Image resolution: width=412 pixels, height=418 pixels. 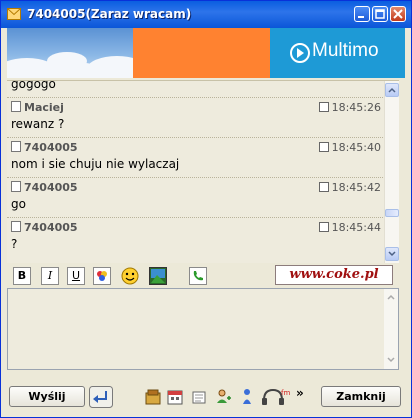 I want to click on message-text: gogogo, so click(x=33, y=85).